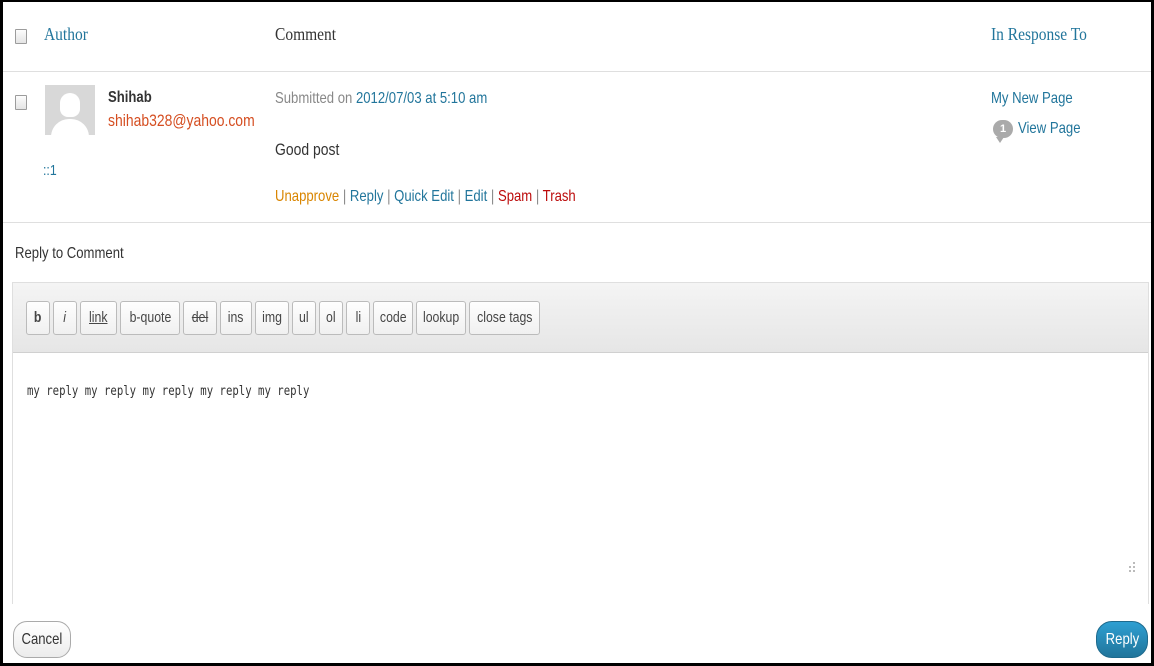  I want to click on blockquote-button: b-quote, so click(150, 318).